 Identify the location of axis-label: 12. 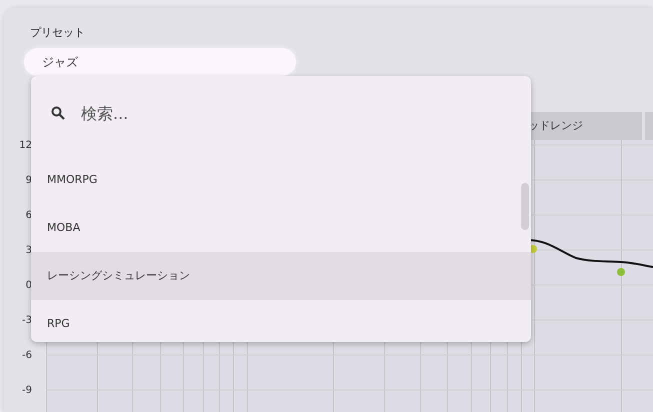
(25, 146).